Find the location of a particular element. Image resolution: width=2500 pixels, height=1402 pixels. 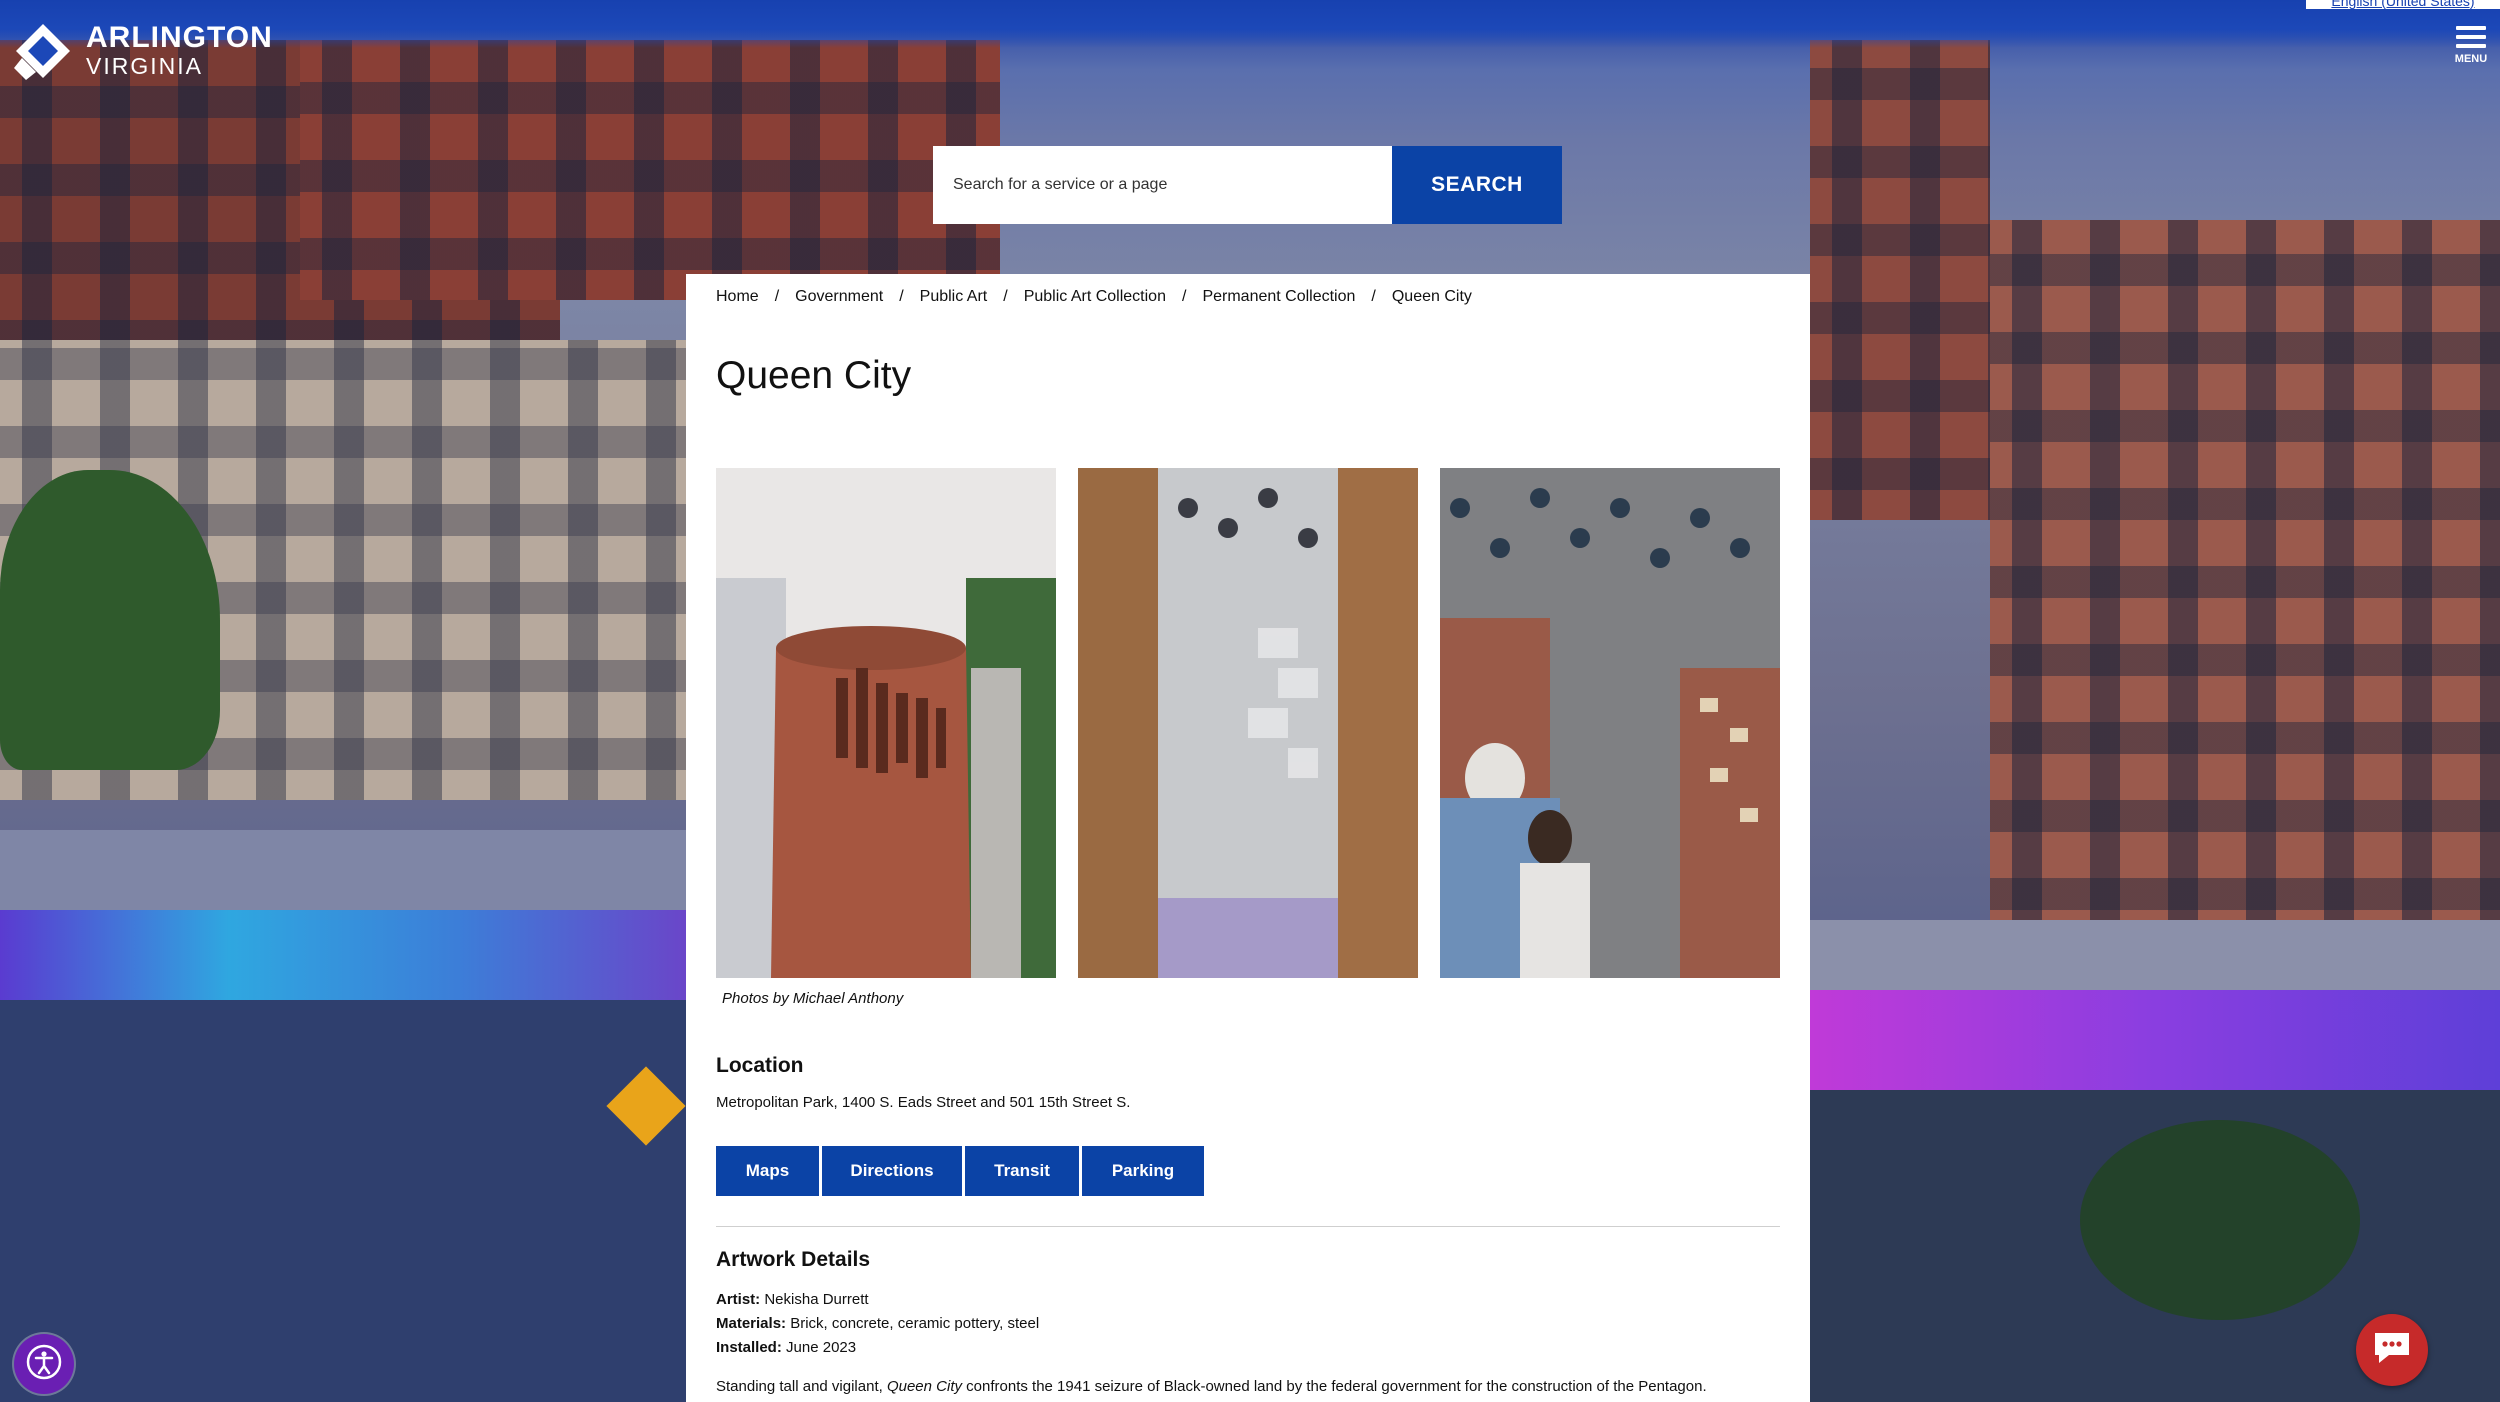

logo-line1: ARLINGTON is located at coordinates (179, 37).